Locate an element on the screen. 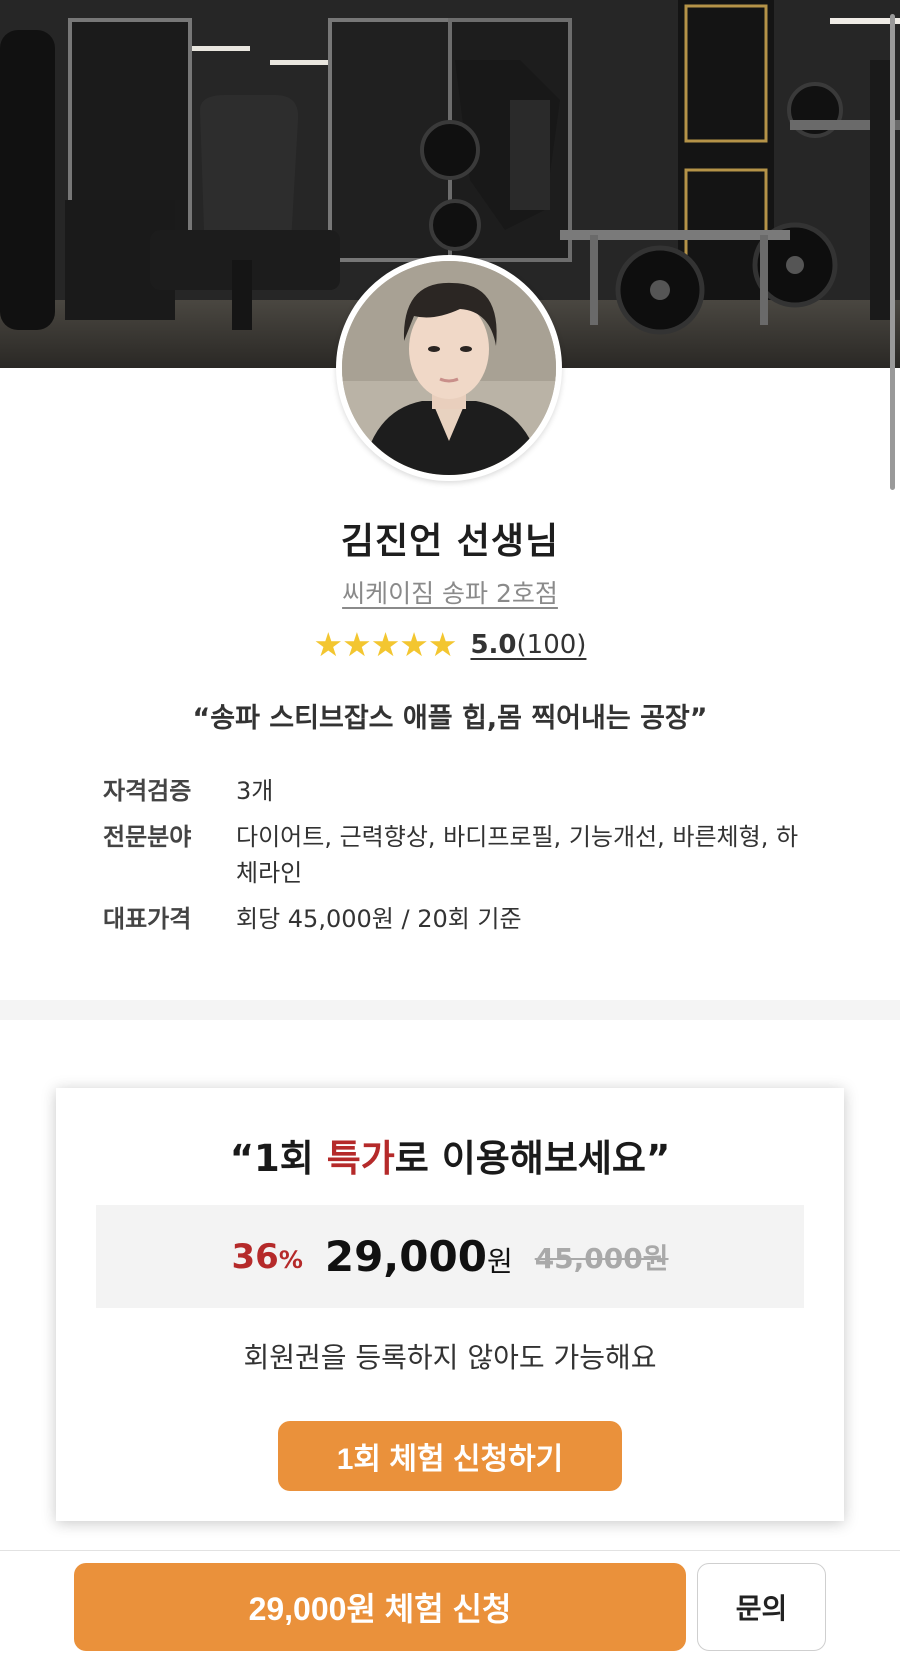  sale-price: 29,000원 is located at coordinates (419, 1256).